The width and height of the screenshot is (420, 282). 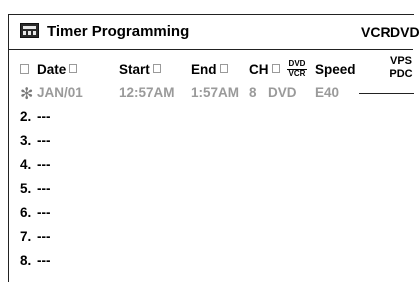 I want to click on column-header-end: End, so click(x=209, y=69).